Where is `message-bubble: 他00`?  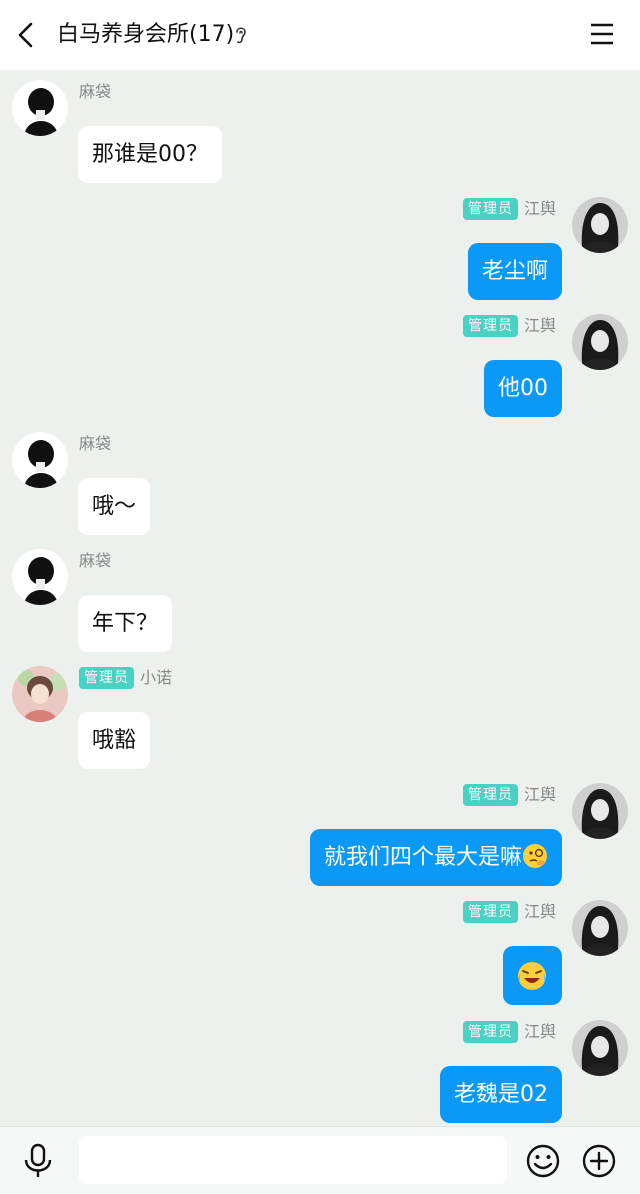 message-bubble: 他00 is located at coordinates (523, 388).